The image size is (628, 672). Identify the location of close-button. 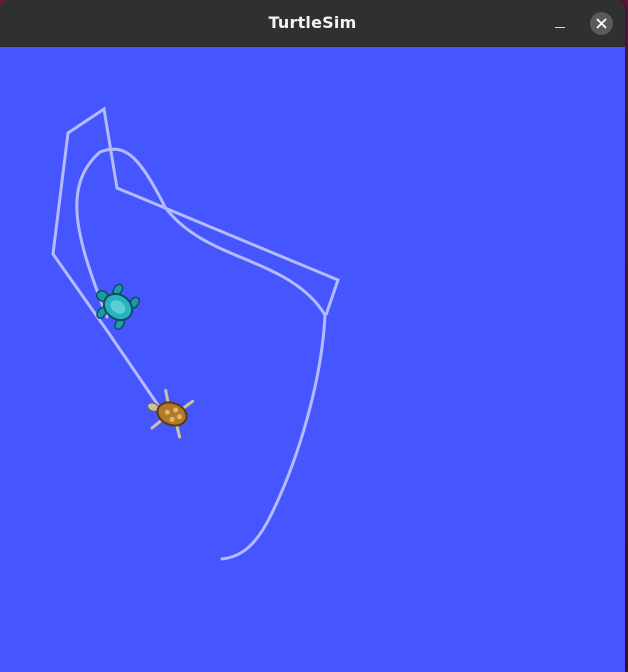
(601, 23).